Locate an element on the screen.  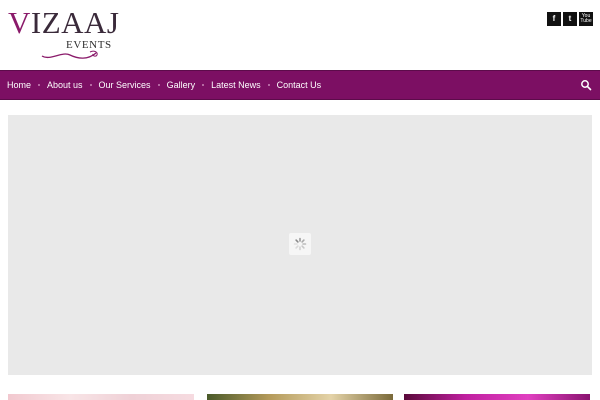
social-links: f t You Tube is located at coordinates (570, 19).